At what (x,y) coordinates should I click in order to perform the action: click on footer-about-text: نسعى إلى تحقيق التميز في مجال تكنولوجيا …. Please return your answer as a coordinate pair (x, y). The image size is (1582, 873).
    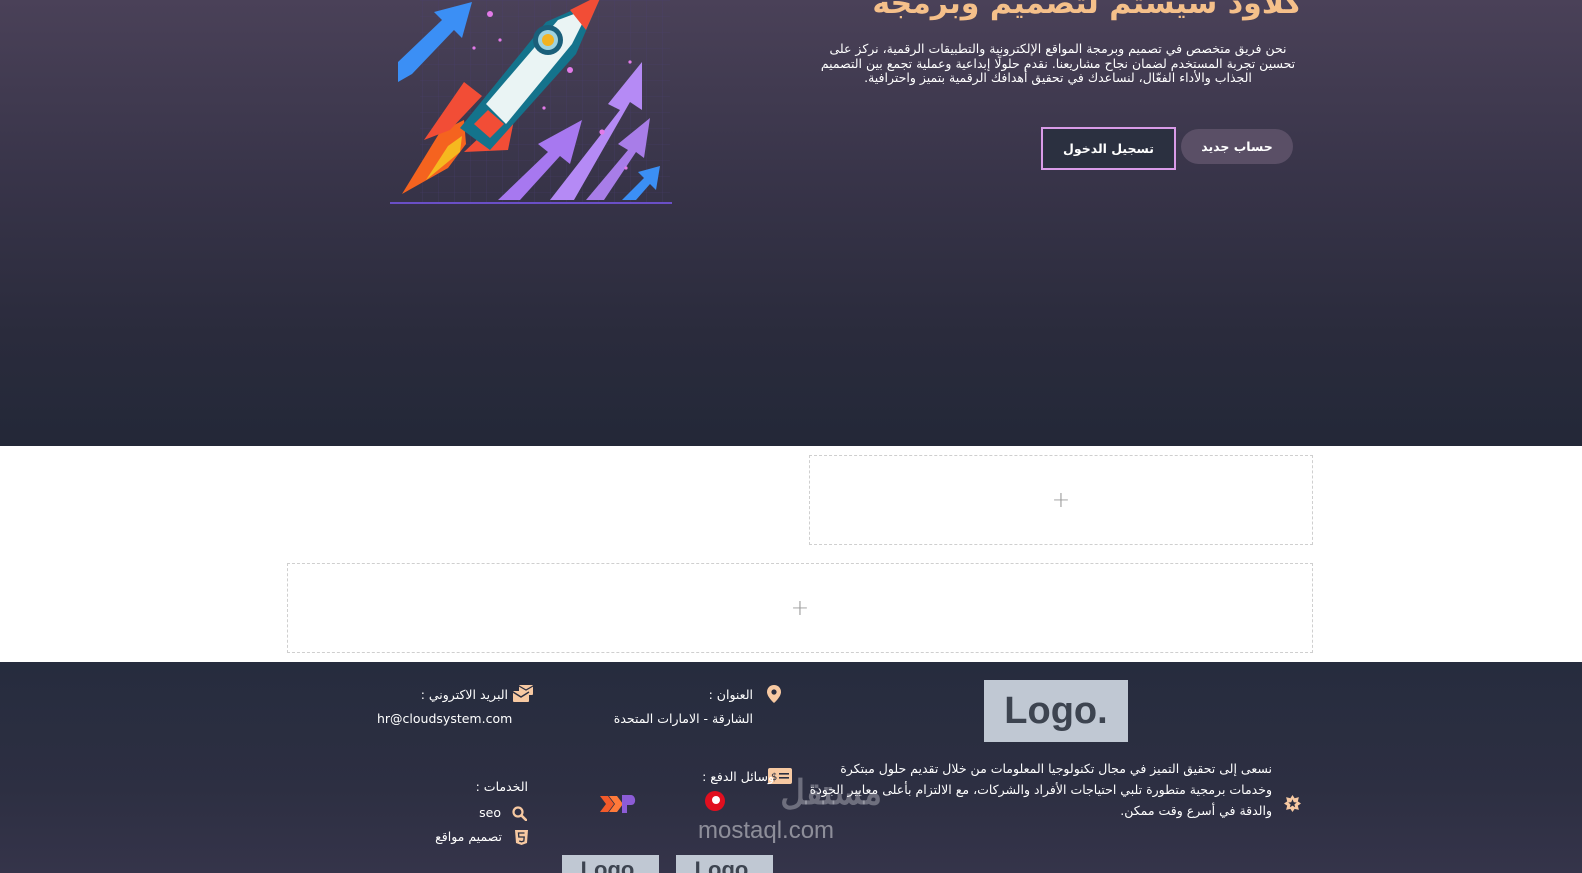
    Looking at the image, I should click on (1040, 789).